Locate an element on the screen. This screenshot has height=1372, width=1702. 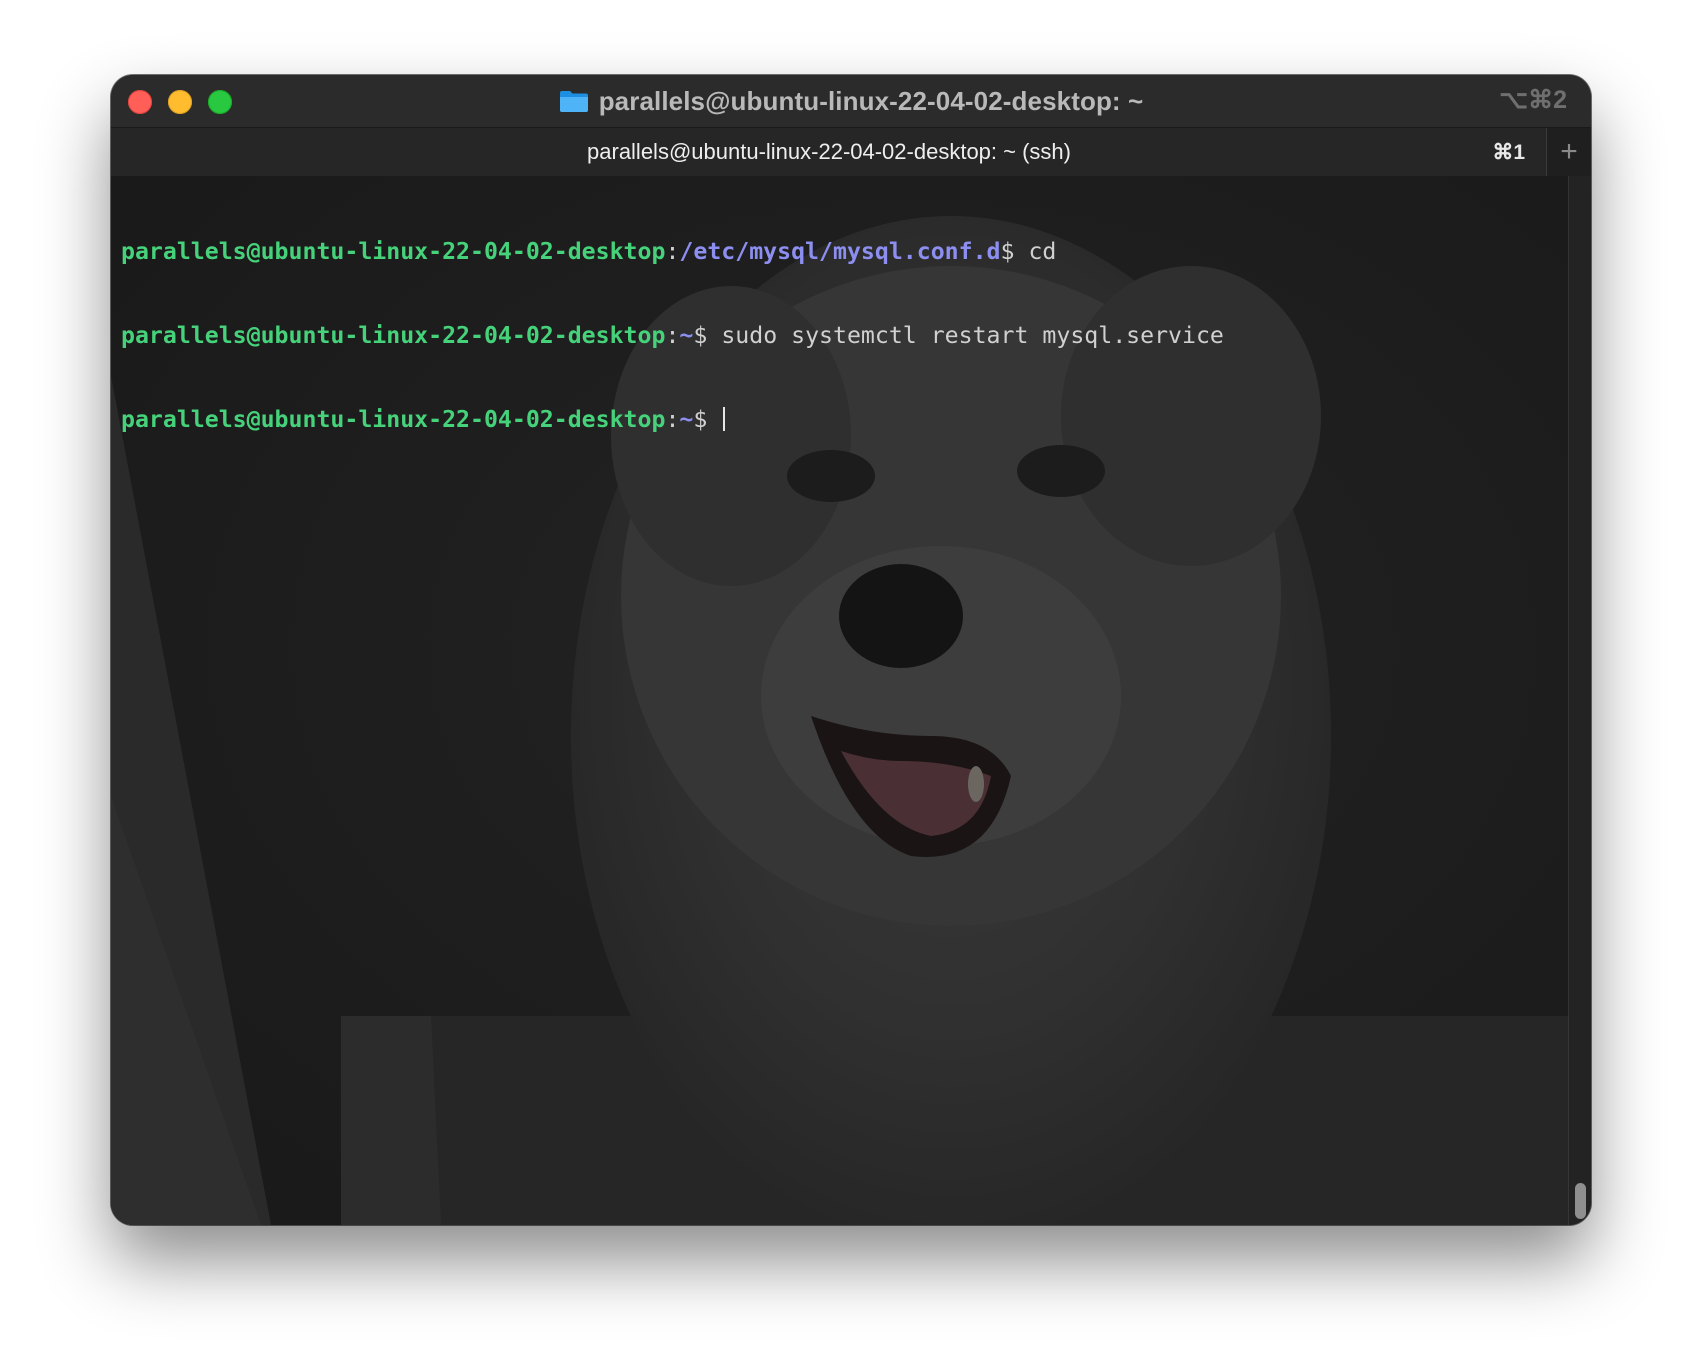
window-shortcut: ⌥⌘2 is located at coordinates (1533, 100).